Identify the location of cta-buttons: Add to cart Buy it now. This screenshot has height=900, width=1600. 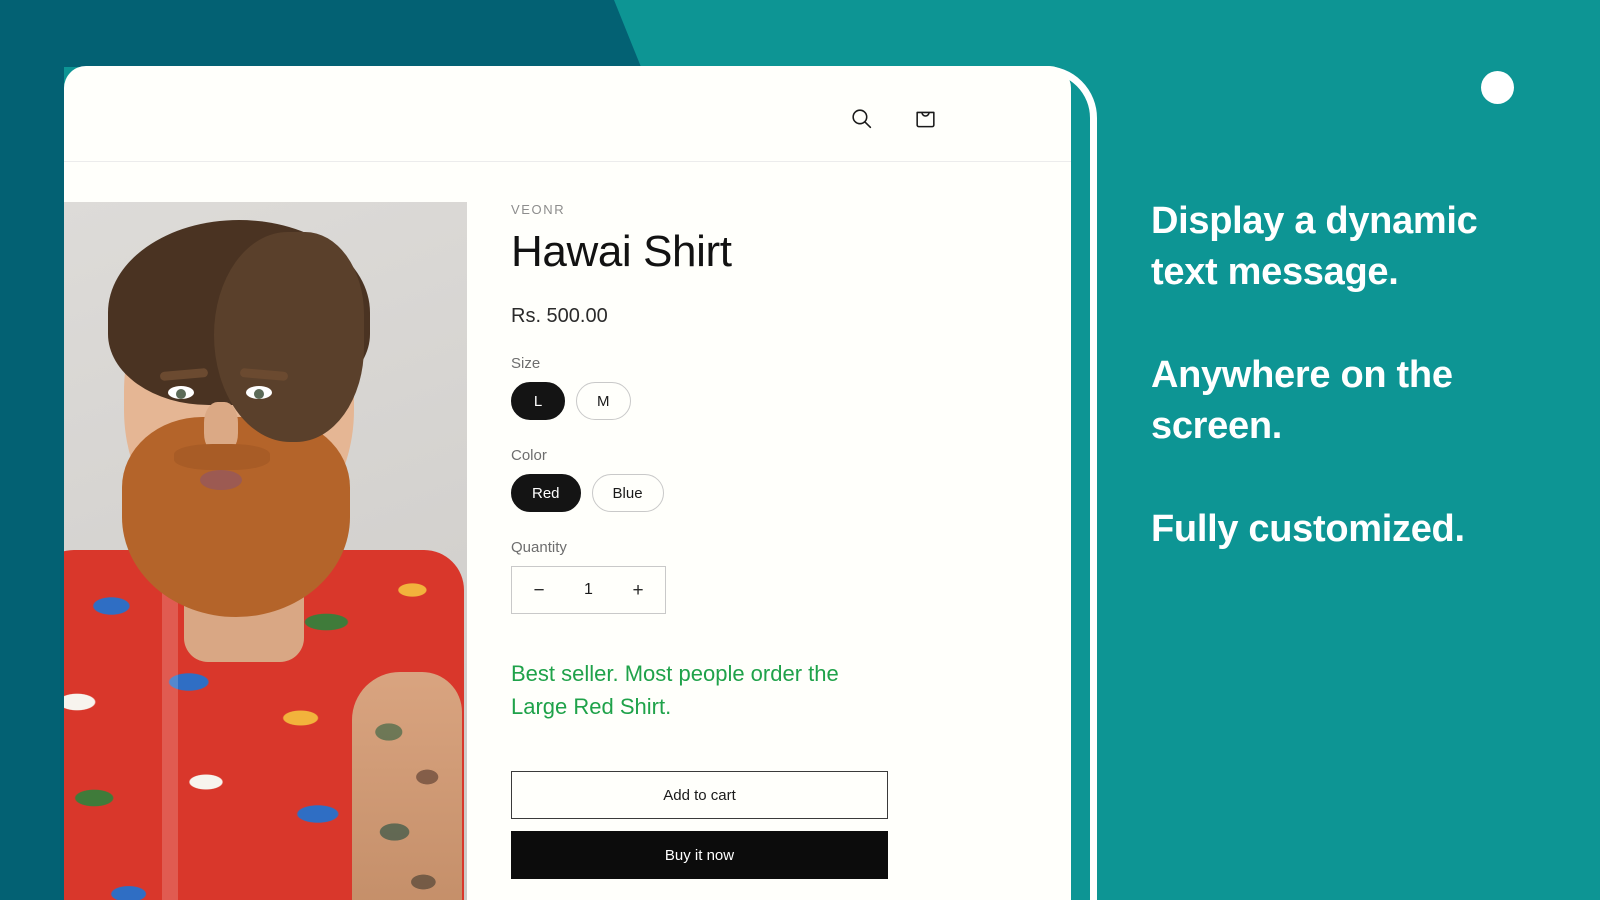
(699, 825).